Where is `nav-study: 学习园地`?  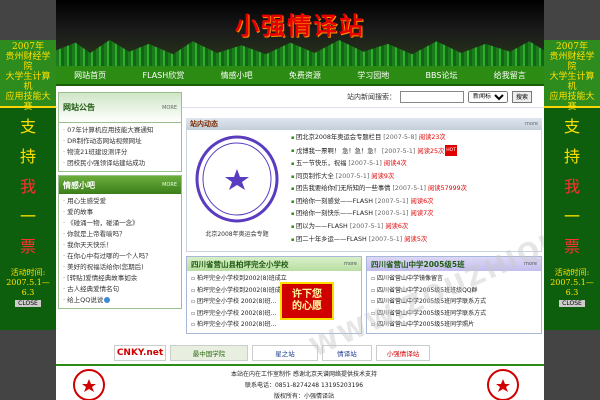 nav-study: 学习园地 is located at coordinates (373, 75).